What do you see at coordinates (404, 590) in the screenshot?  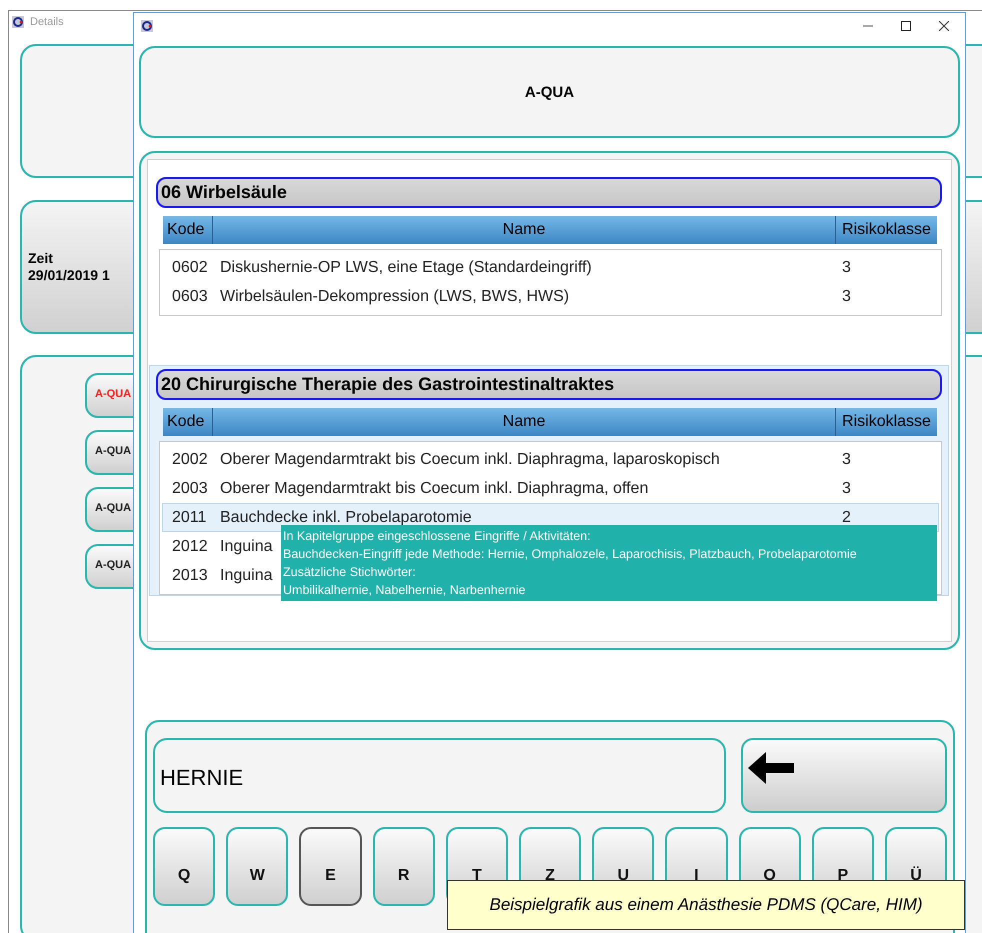 I see `tooltip-text: Umbilikalhernie, Nabelhernie, Narbenhernie` at bounding box center [404, 590].